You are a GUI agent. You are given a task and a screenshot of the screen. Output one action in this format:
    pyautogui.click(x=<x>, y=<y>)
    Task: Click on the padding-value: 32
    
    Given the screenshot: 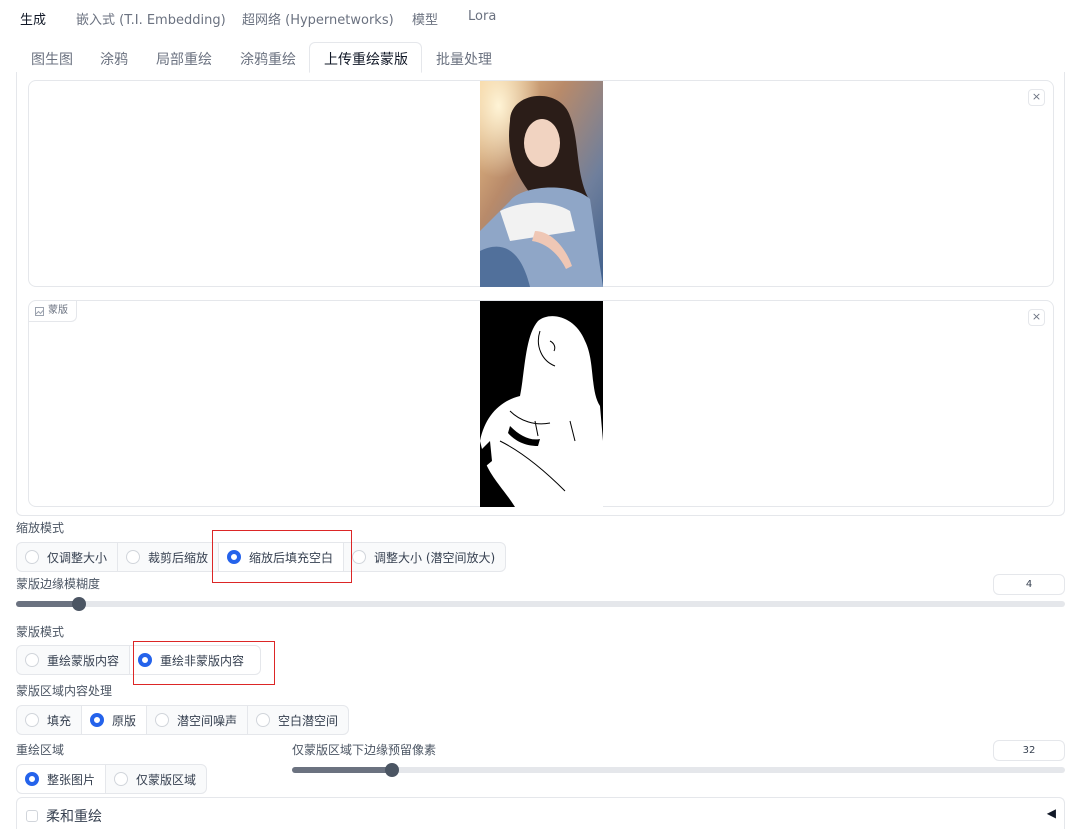 What is the action you would take?
    pyautogui.click(x=1029, y=750)
    